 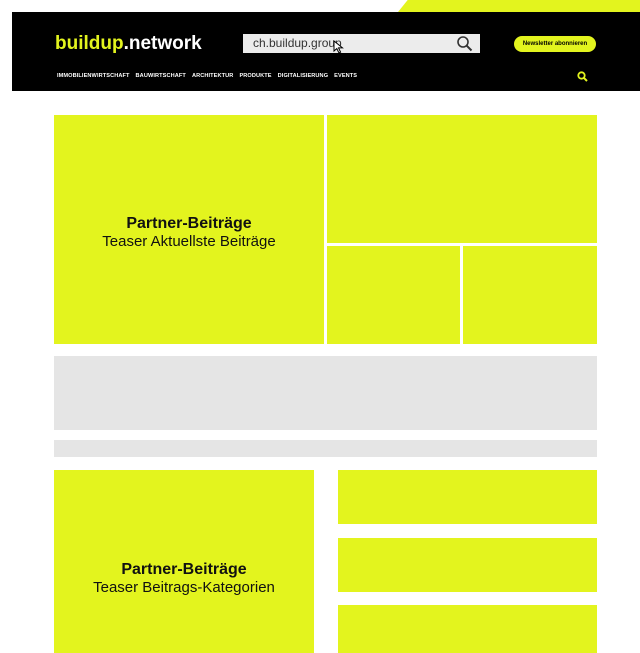 I want to click on nav-item-immobilienwirtschaft: IMMOBILIENWIRTSCHAFT, so click(x=93, y=76).